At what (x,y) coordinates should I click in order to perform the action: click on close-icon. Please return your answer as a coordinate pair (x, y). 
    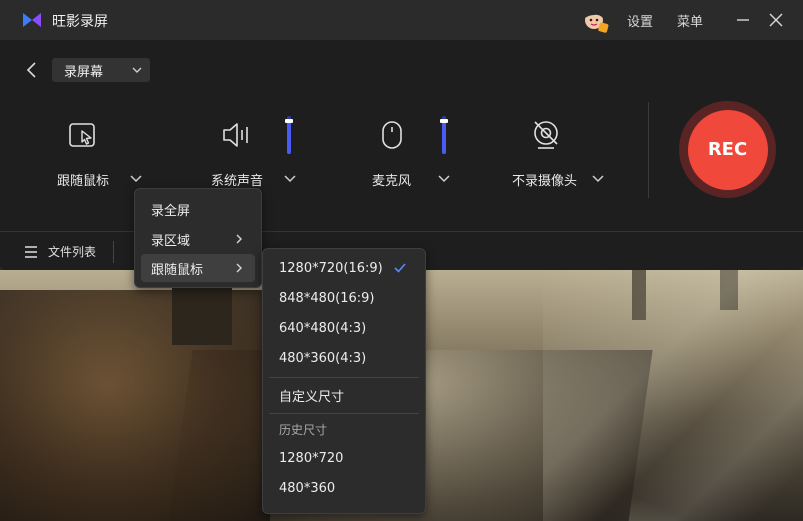
    Looking at the image, I should click on (776, 20).